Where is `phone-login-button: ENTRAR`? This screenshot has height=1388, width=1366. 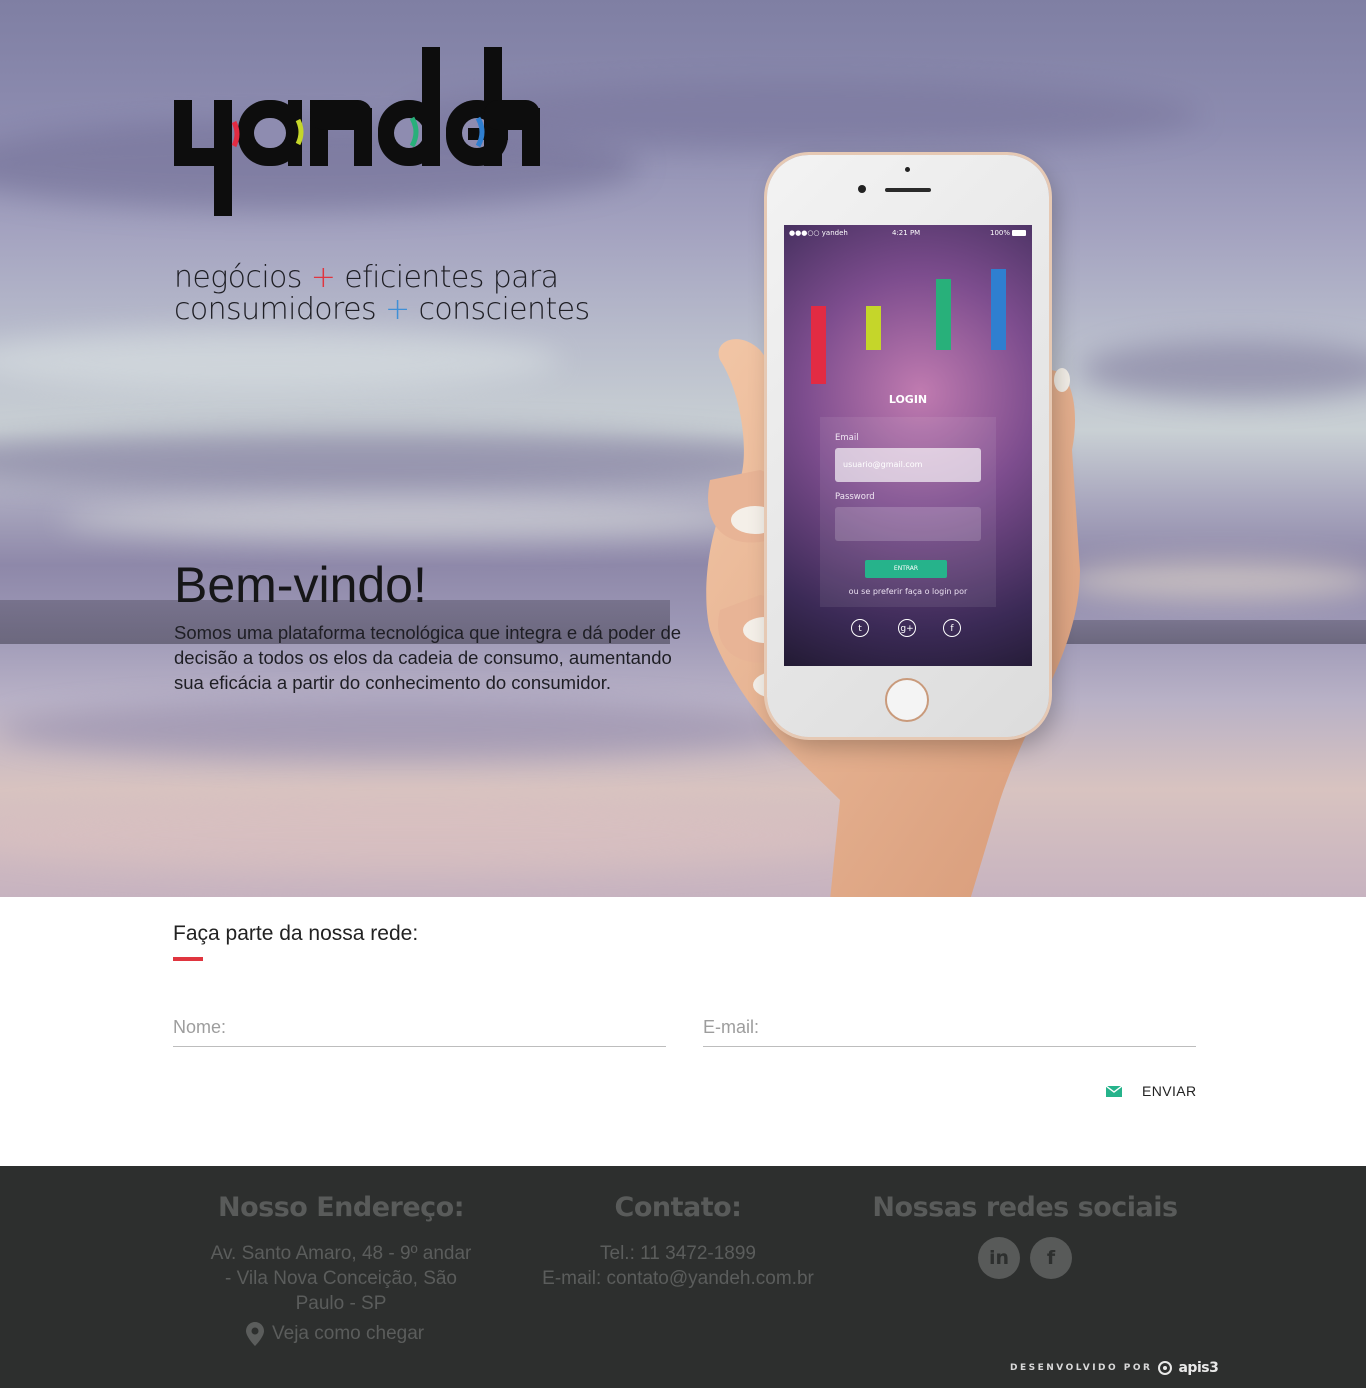 phone-login-button: ENTRAR is located at coordinates (906, 569).